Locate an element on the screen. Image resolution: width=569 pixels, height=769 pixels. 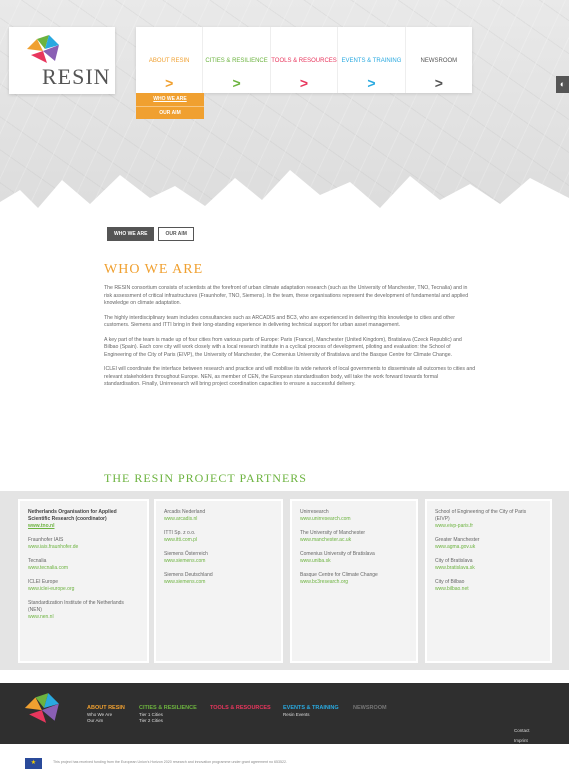
partner-name: ICLEI Europe is located at coordinates (43, 582).